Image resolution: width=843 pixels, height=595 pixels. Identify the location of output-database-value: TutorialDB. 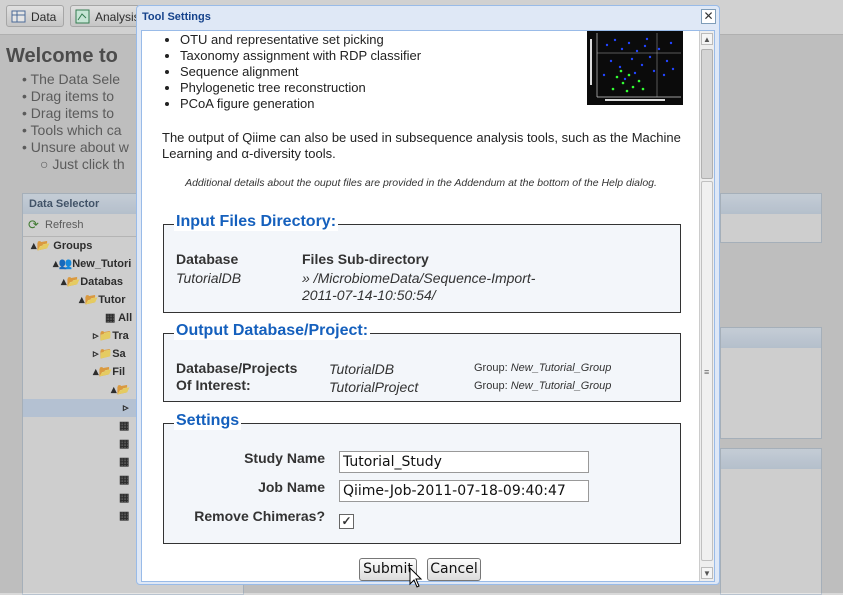
(362, 369).